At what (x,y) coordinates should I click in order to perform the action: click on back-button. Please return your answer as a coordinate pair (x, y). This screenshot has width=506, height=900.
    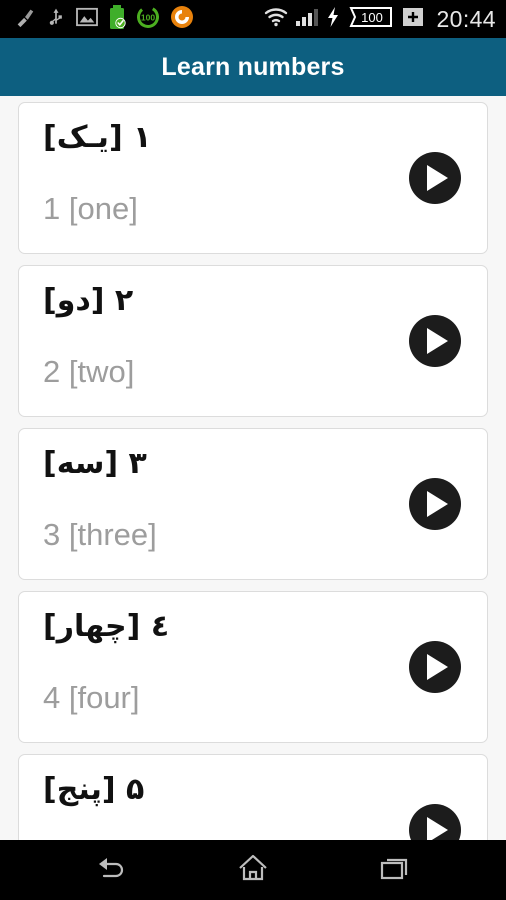
    Looking at the image, I should click on (111, 870).